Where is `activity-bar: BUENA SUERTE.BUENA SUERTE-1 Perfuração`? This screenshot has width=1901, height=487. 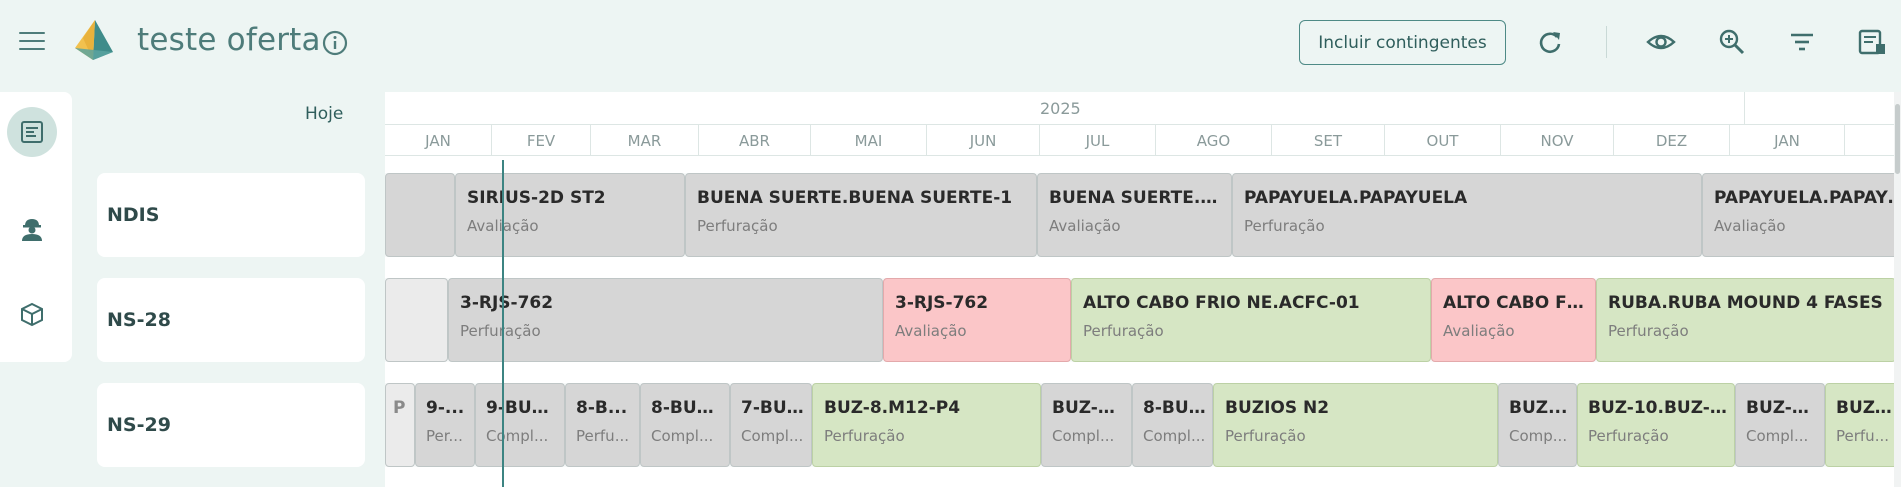
activity-bar: BUENA SUERTE.BUENA SUERTE-1 Perfuração is located at coordinates (861, 215).